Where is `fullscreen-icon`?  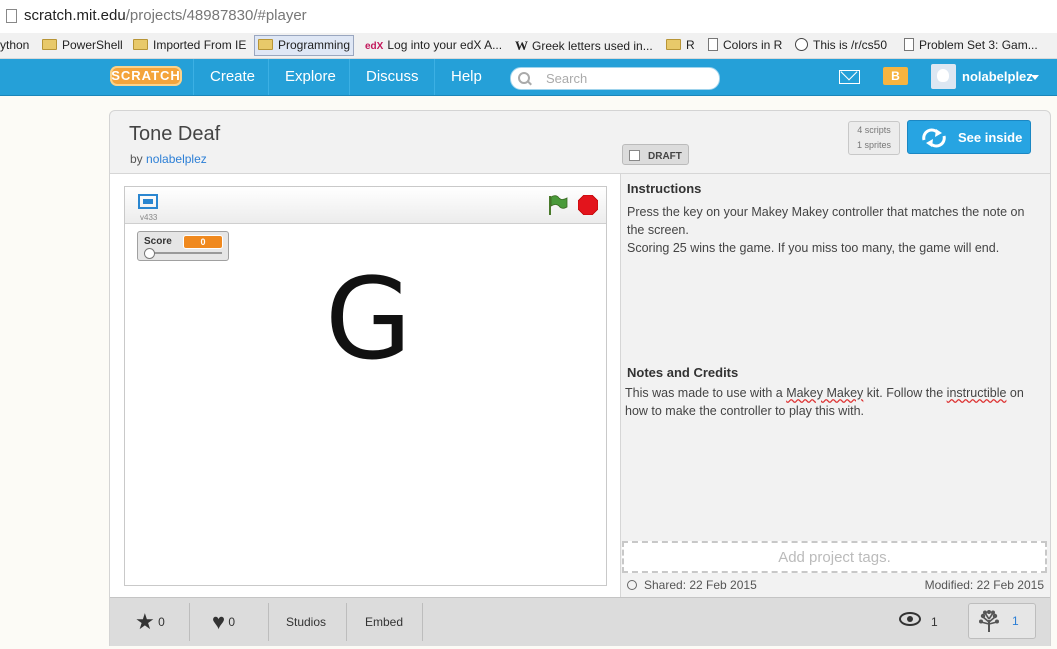 fullscreen-icon is located at coordinates (148, 201).